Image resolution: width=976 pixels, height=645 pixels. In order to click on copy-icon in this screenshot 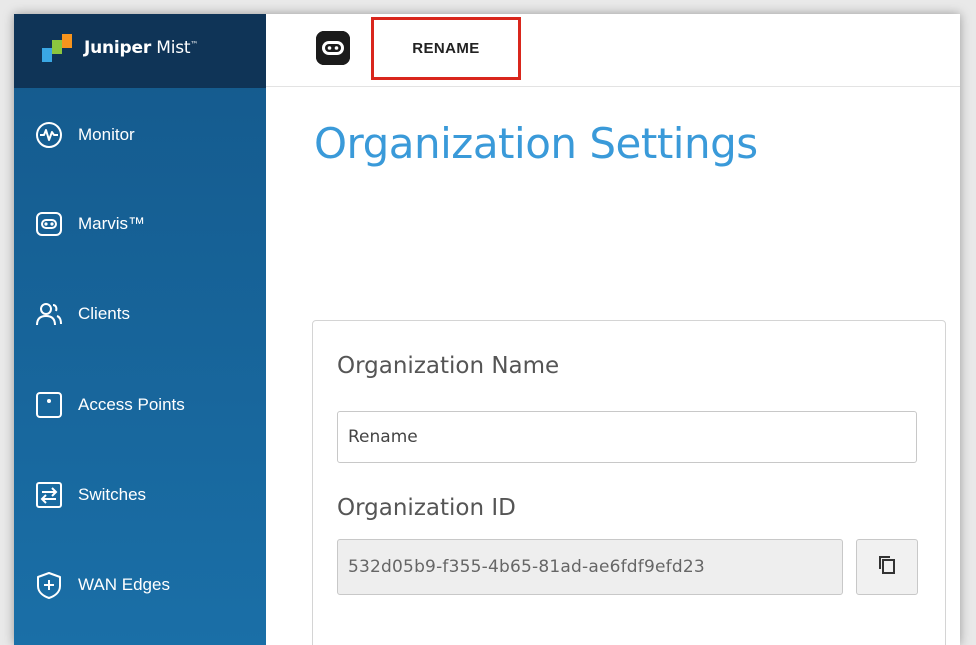, I will do `click(887, 567)`.